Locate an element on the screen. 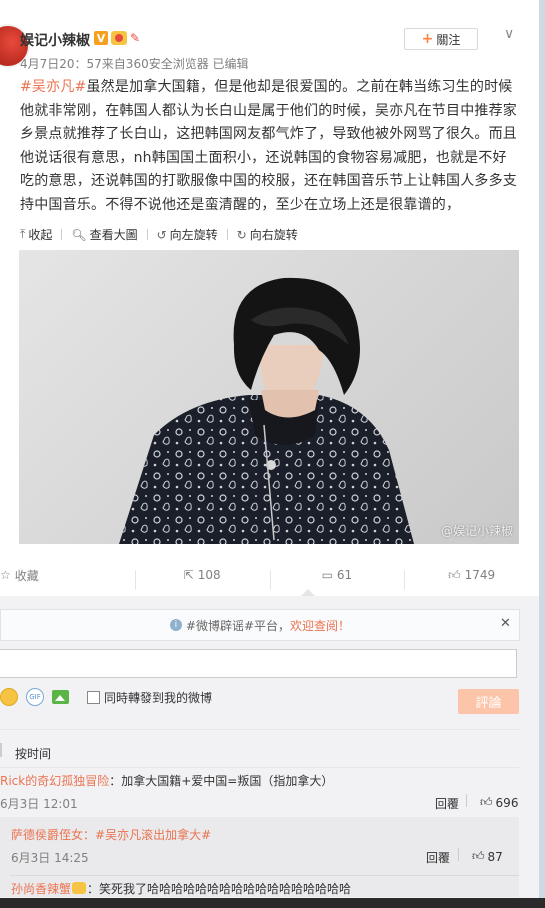 This screenshot has height=908, width=545. submit-comment-button: 評論 is located at coordinates (488, 701).